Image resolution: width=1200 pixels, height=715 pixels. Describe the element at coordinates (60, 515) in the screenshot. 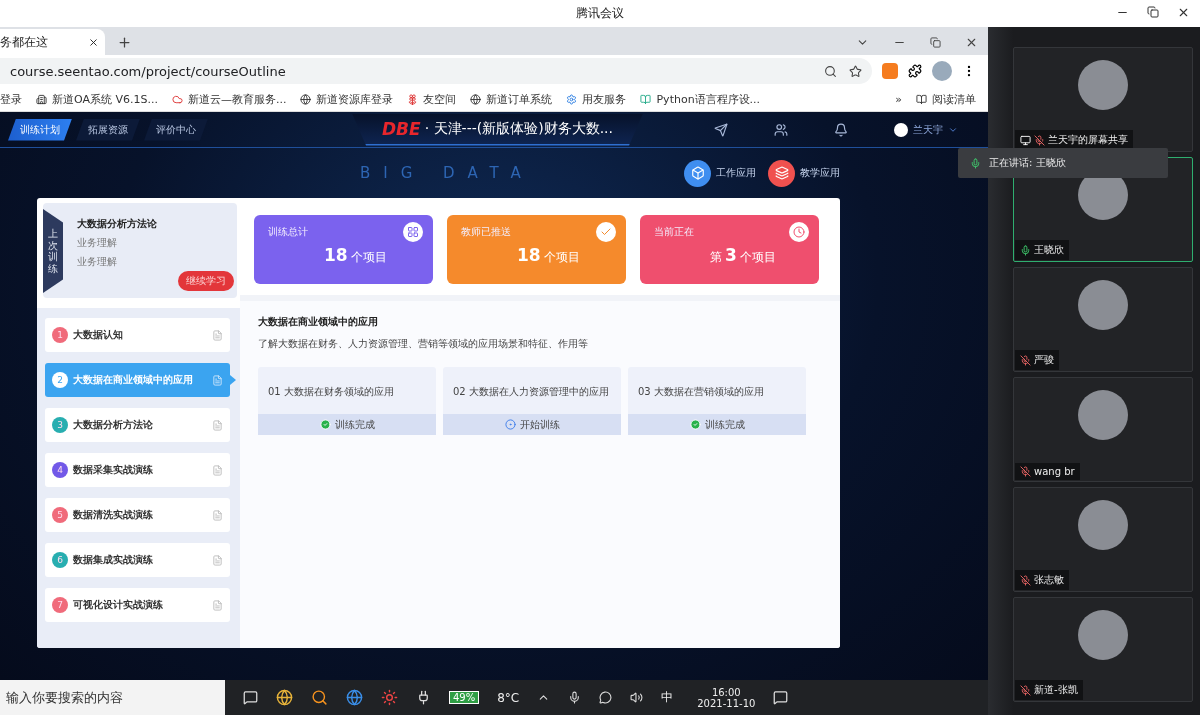

I see `number-circle: 5` at that location.